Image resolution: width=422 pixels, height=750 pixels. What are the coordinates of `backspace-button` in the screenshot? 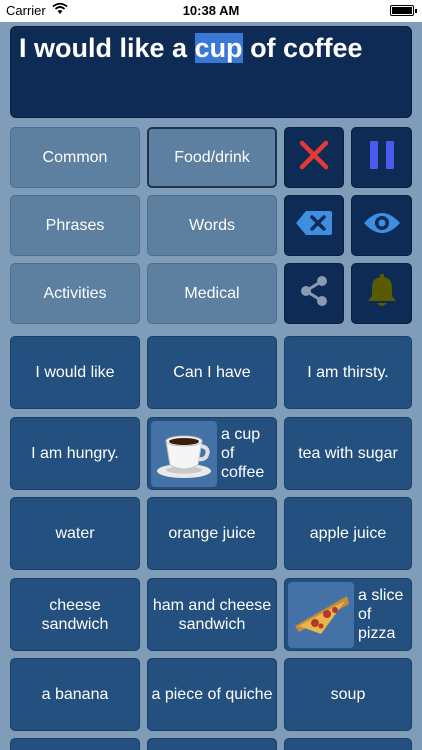 It's located at (314, 225).